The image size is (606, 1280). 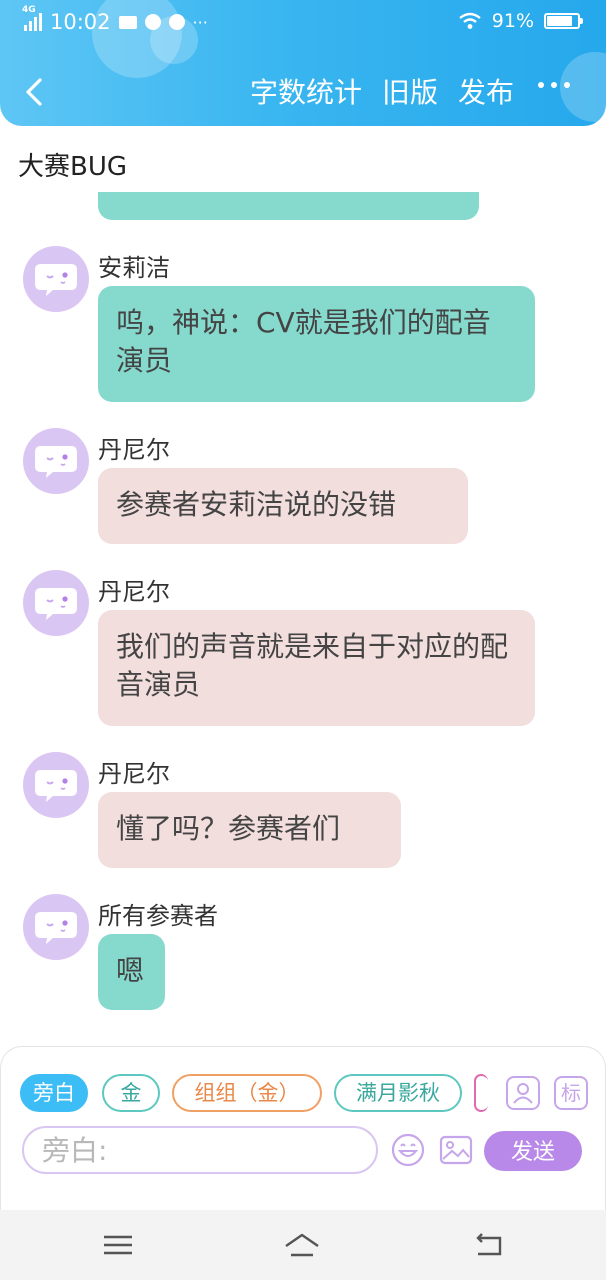 I want to click on more-notifications: ···, so click(x=200, y=22).